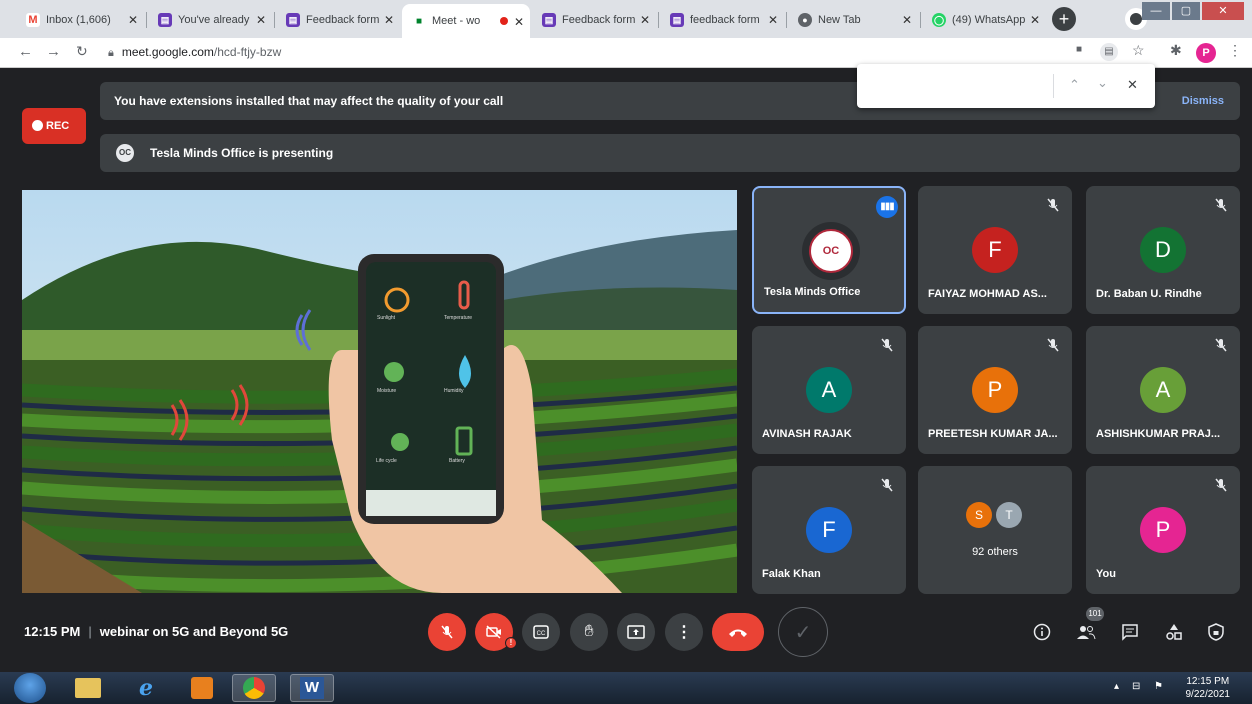 Image resolution: width=1252 pixels, height=704 pixels. I want to click on taskbar-ie: e, so click(146, 688).